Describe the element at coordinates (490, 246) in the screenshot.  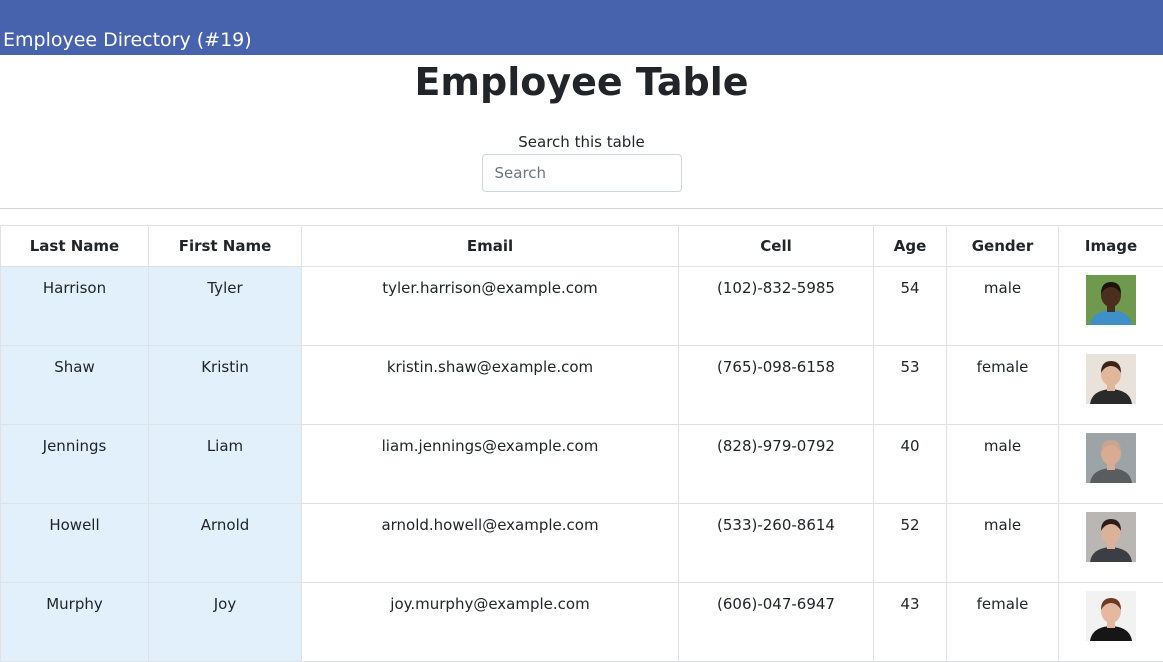
I see `column-header-email: Email` at that location.